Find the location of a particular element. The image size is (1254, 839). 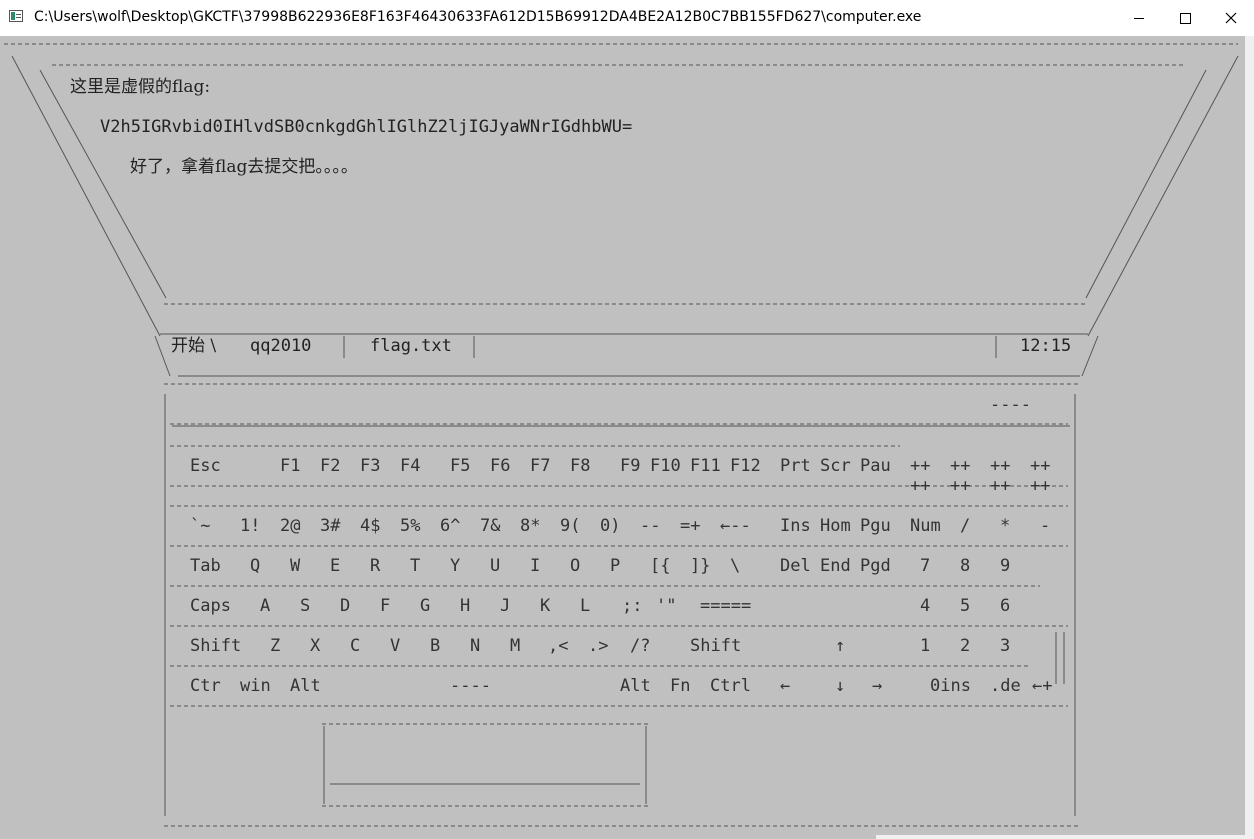

key-ctrl-6: Ctrl is located at coordinates (730, 686).